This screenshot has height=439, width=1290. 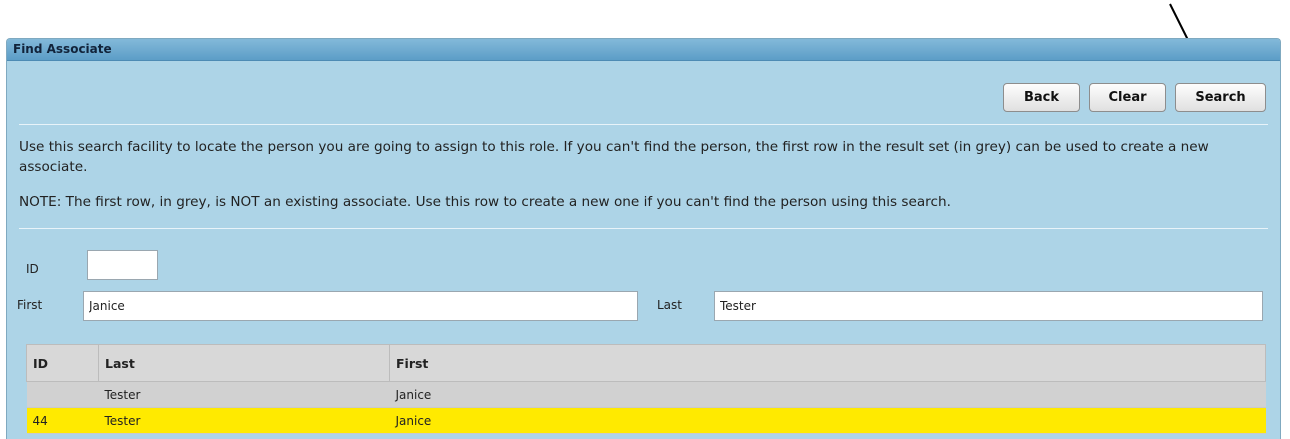 I want to click on toolbar: Back Clear Search, so click(x=1134, y=97).